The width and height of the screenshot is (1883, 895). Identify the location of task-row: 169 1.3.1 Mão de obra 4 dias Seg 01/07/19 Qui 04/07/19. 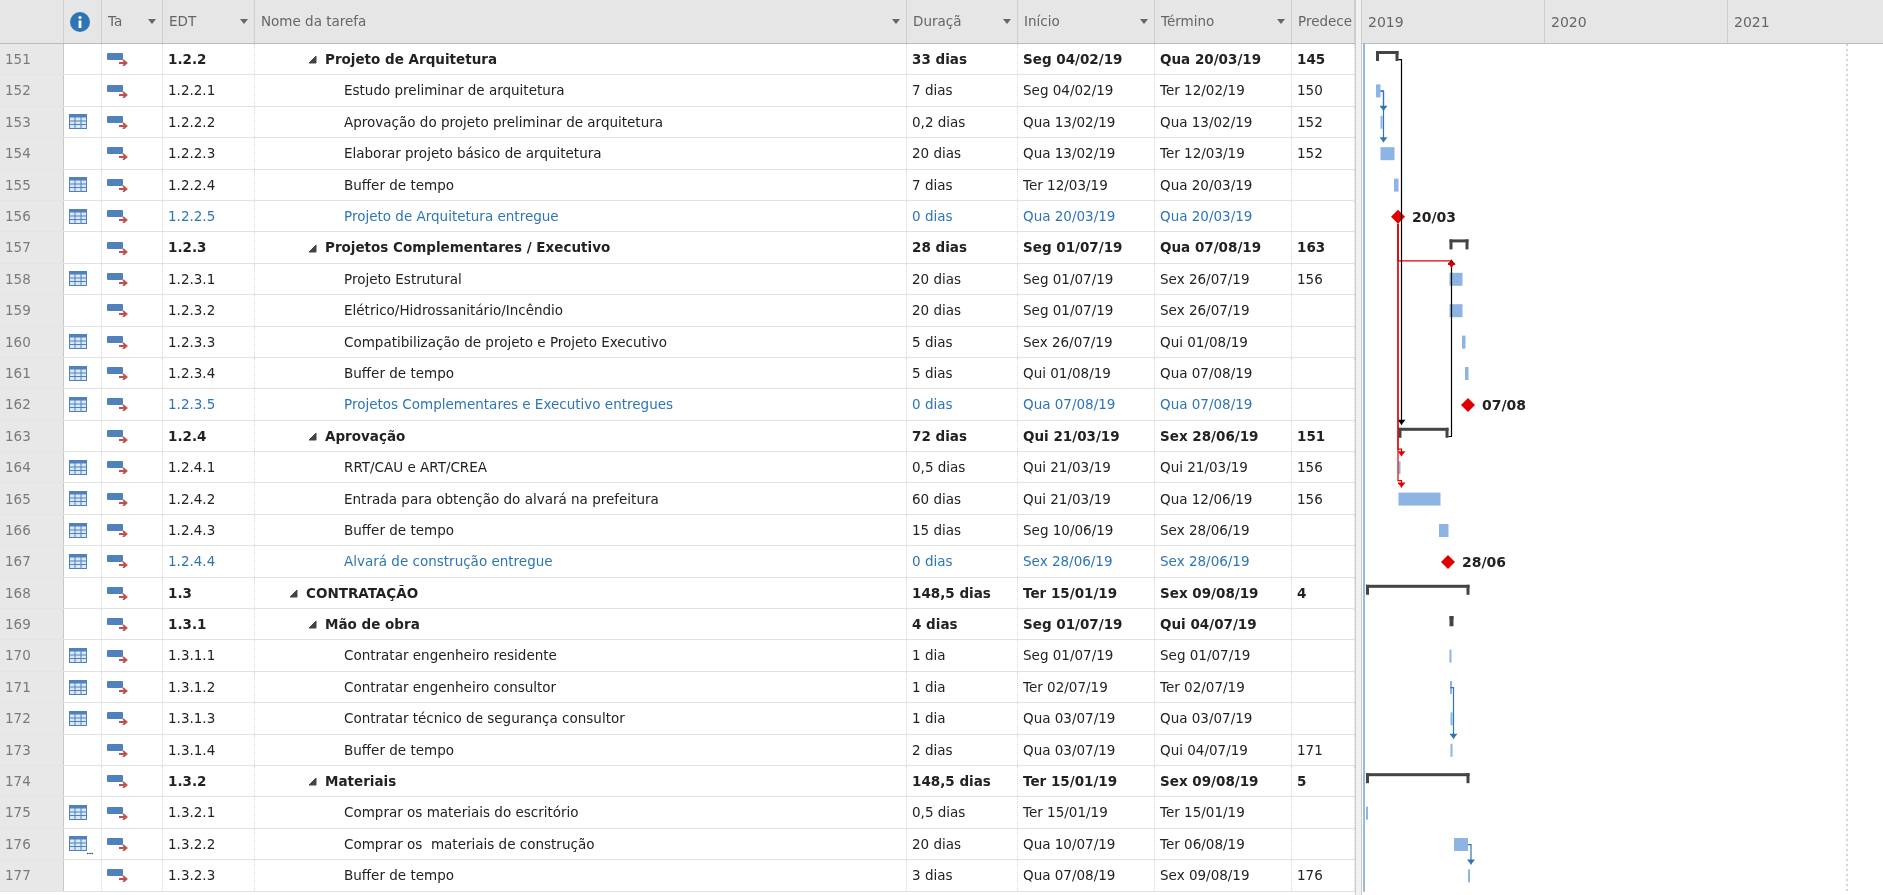
(677, 625).